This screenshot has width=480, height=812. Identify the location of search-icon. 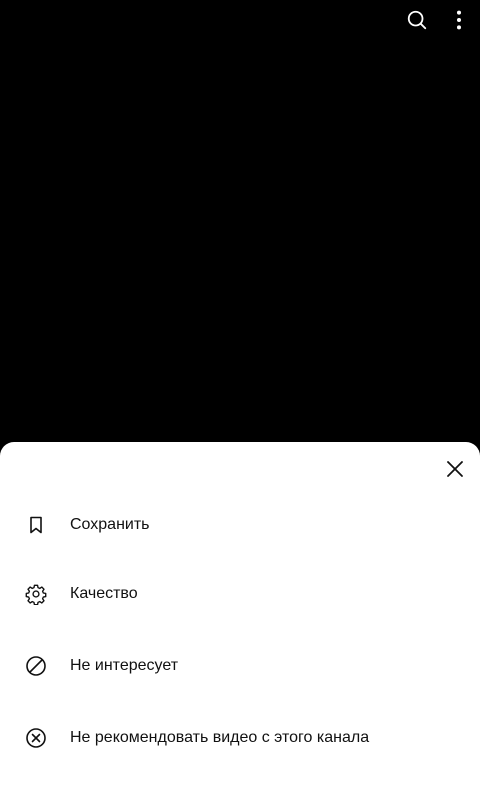
(417, 22).